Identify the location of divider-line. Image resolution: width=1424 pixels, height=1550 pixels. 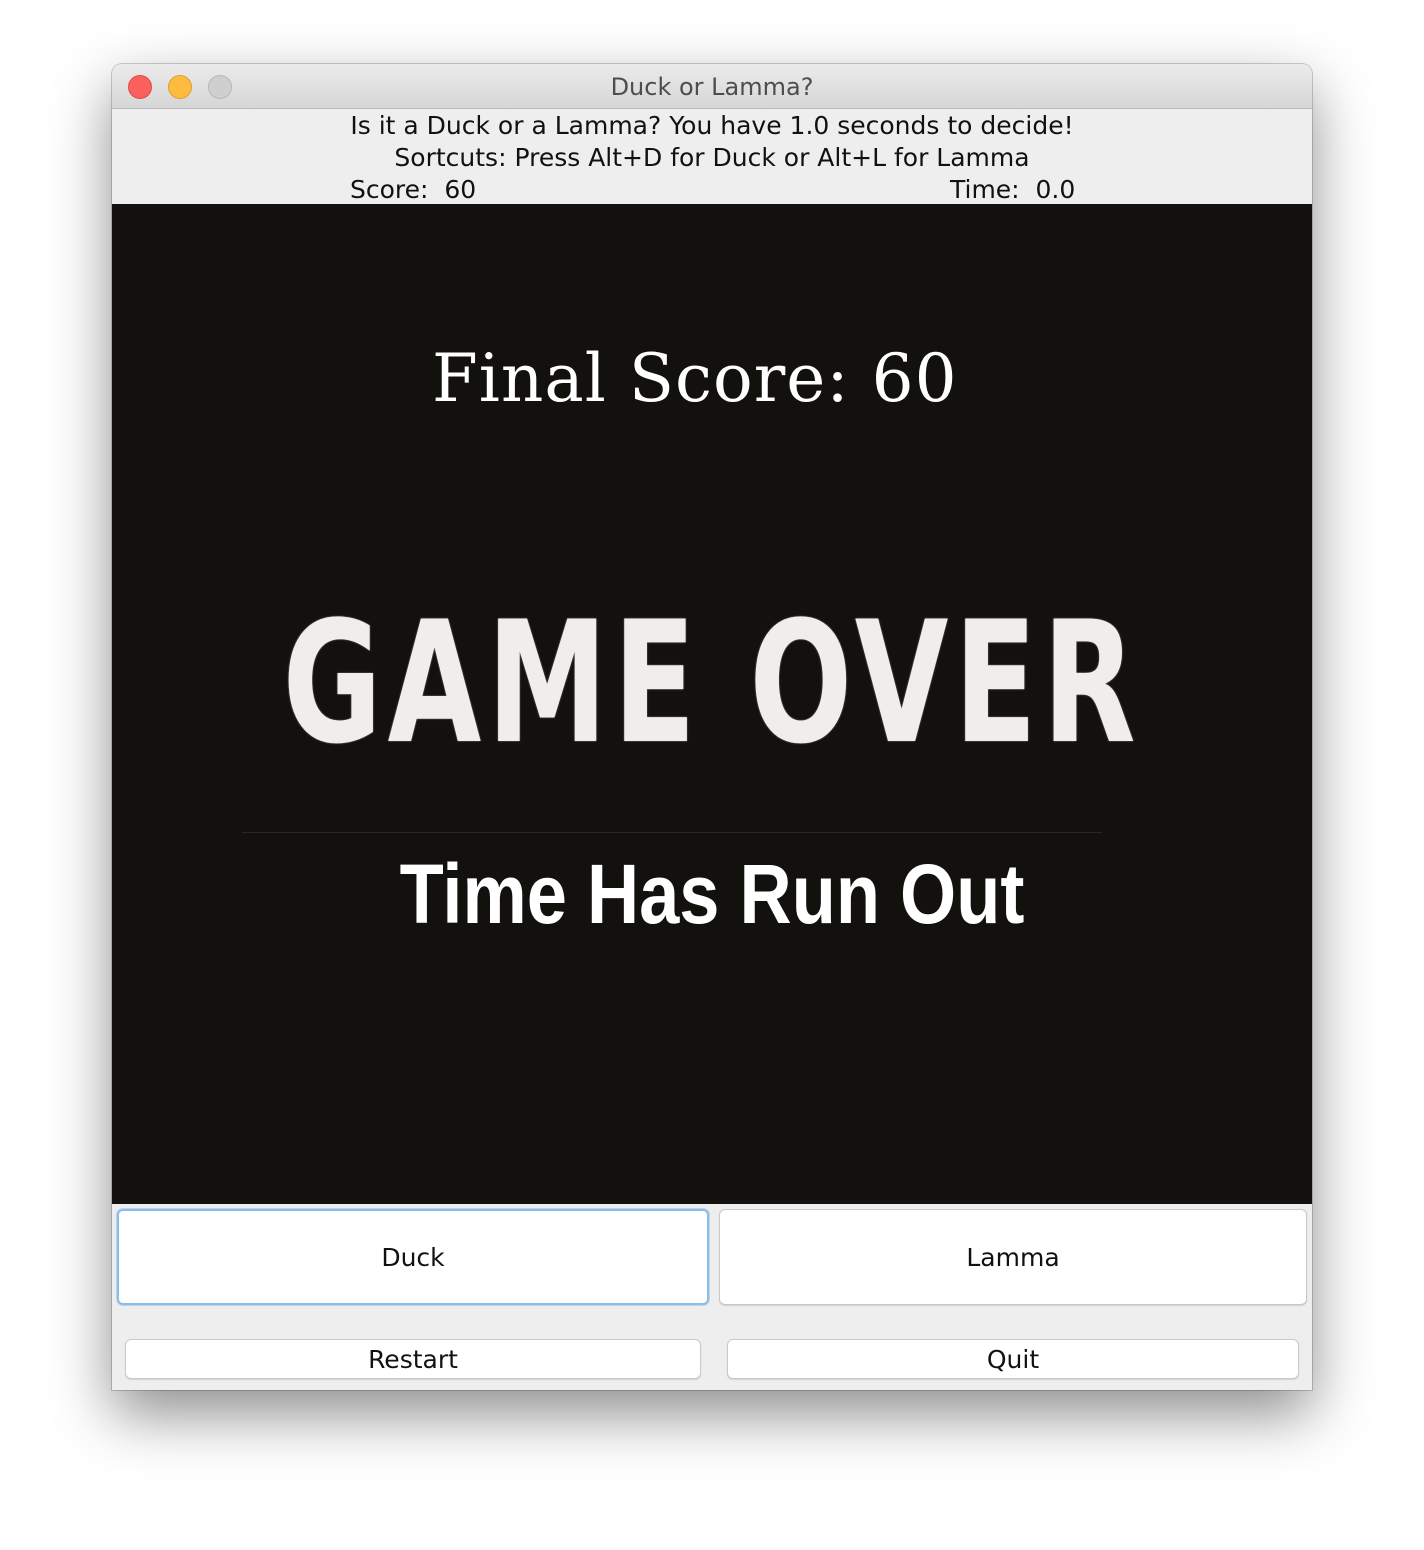
(672, 832).